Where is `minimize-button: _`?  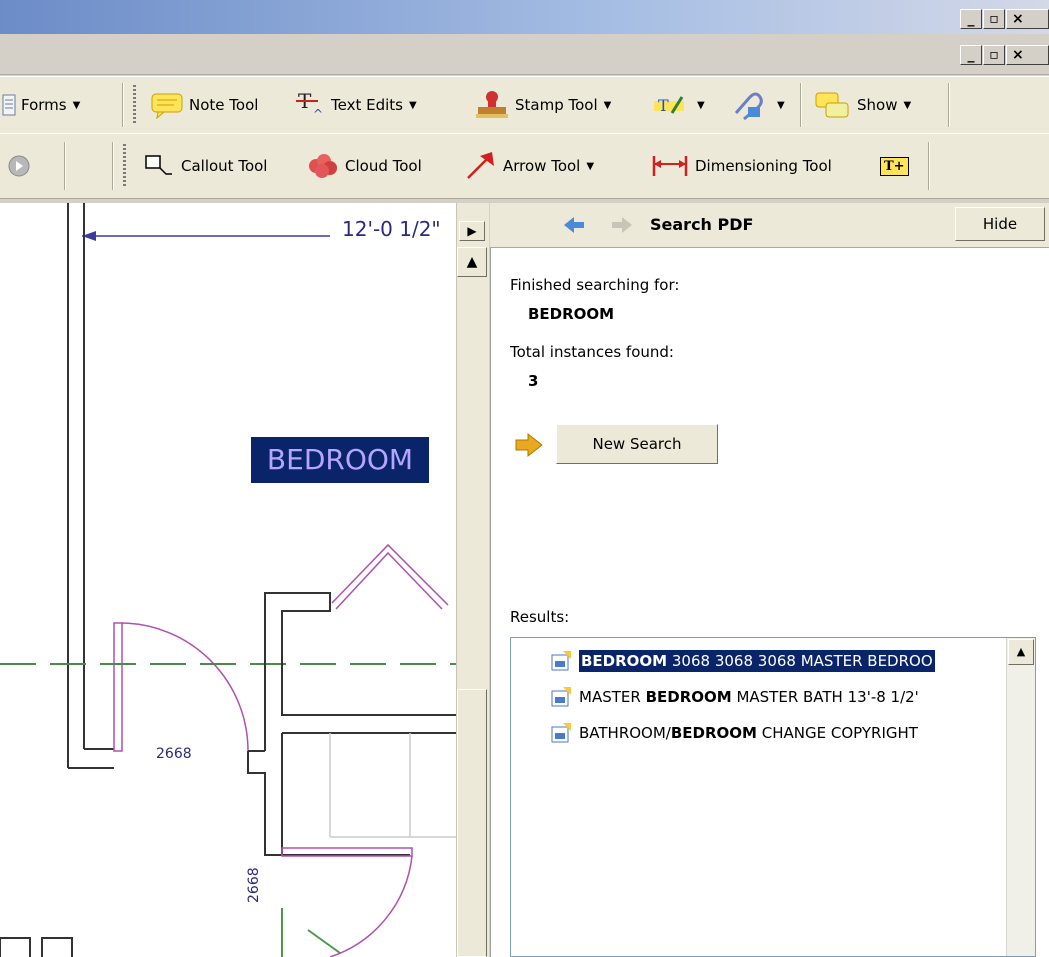 minimize-button: _ is located at coordinates (971, 19).